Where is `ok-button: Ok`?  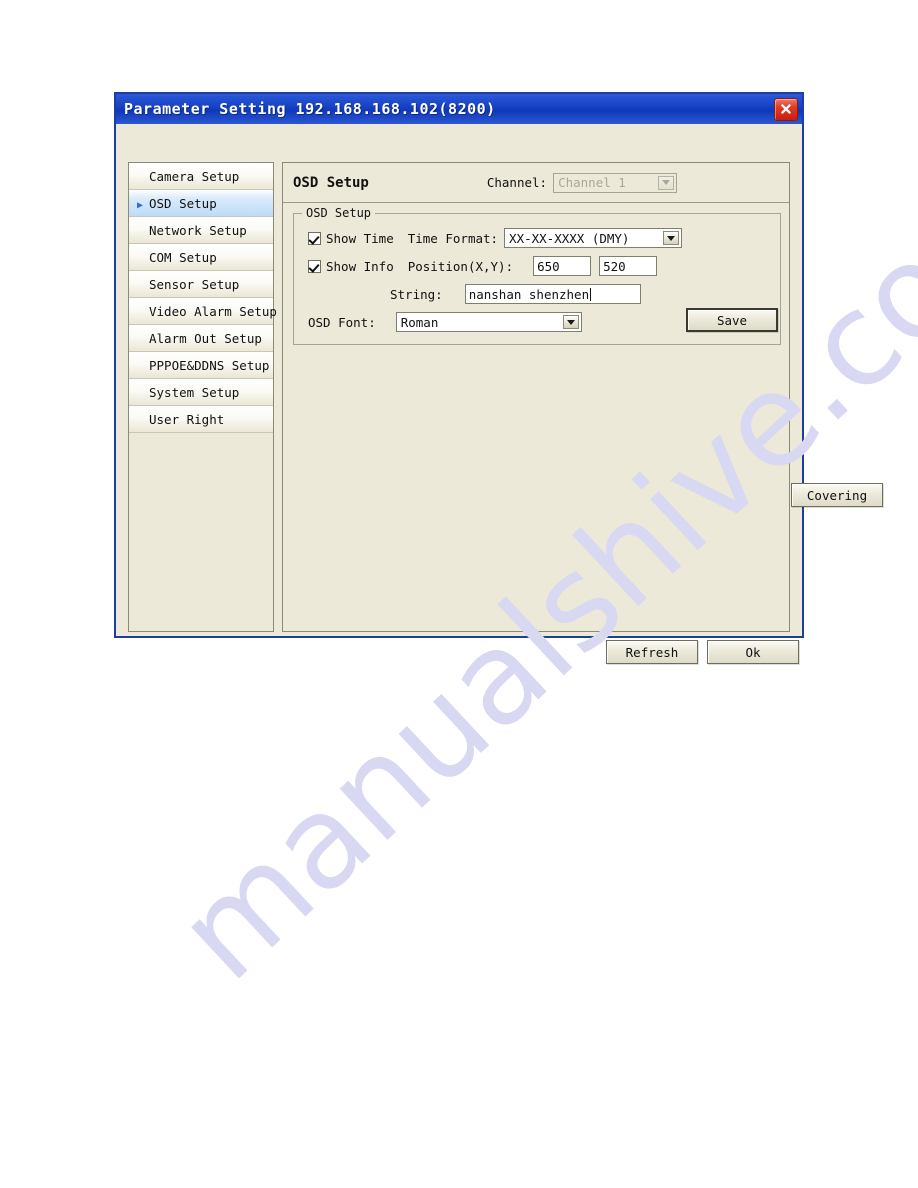 ok-button: Ok is located at coordinates (753, 652).